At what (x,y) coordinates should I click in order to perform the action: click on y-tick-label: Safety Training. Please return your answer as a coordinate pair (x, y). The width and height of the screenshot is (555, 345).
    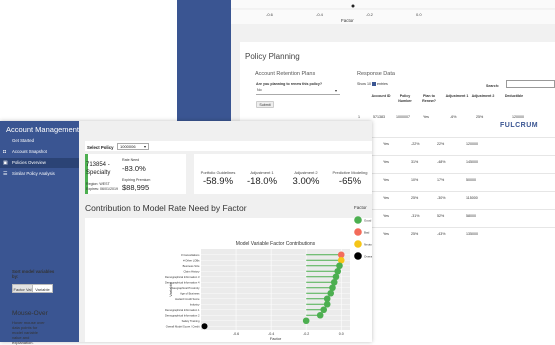
    Looking at the image, I should click on (191, 321).